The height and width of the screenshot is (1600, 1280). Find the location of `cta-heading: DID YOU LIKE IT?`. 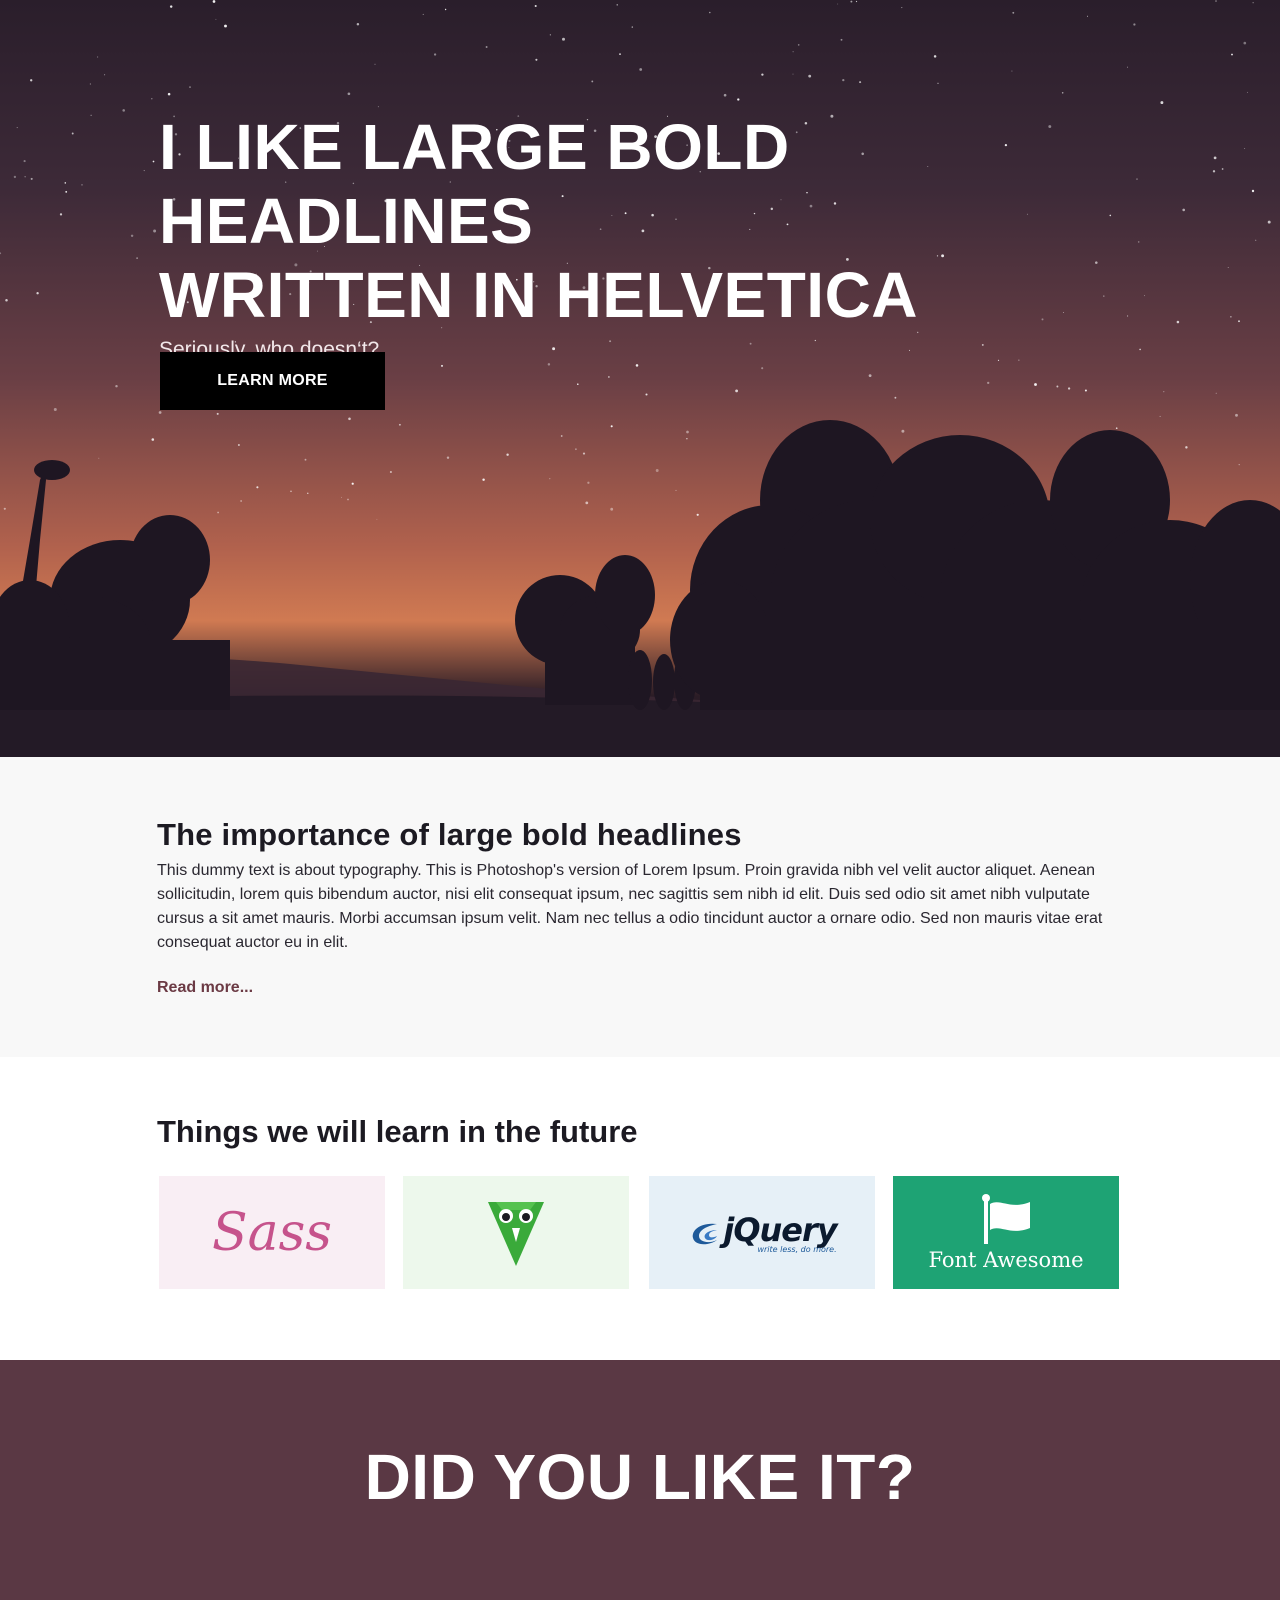

cta-heading: DID YOU LIKE IT? is located at coordinates (640, 1477).